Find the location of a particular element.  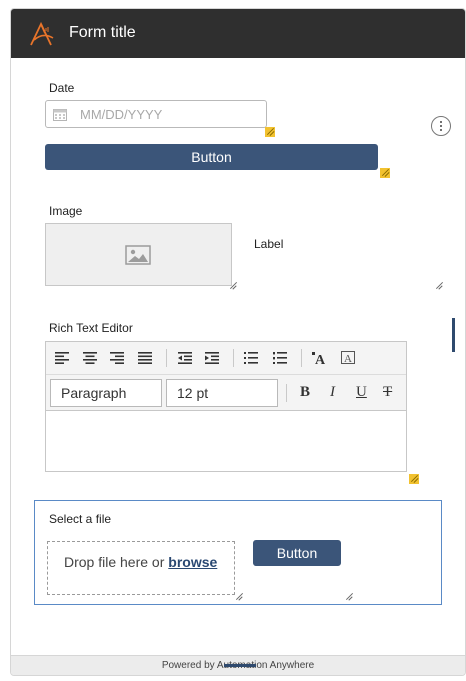

align-right-icon is located at coordinates (117, 358).